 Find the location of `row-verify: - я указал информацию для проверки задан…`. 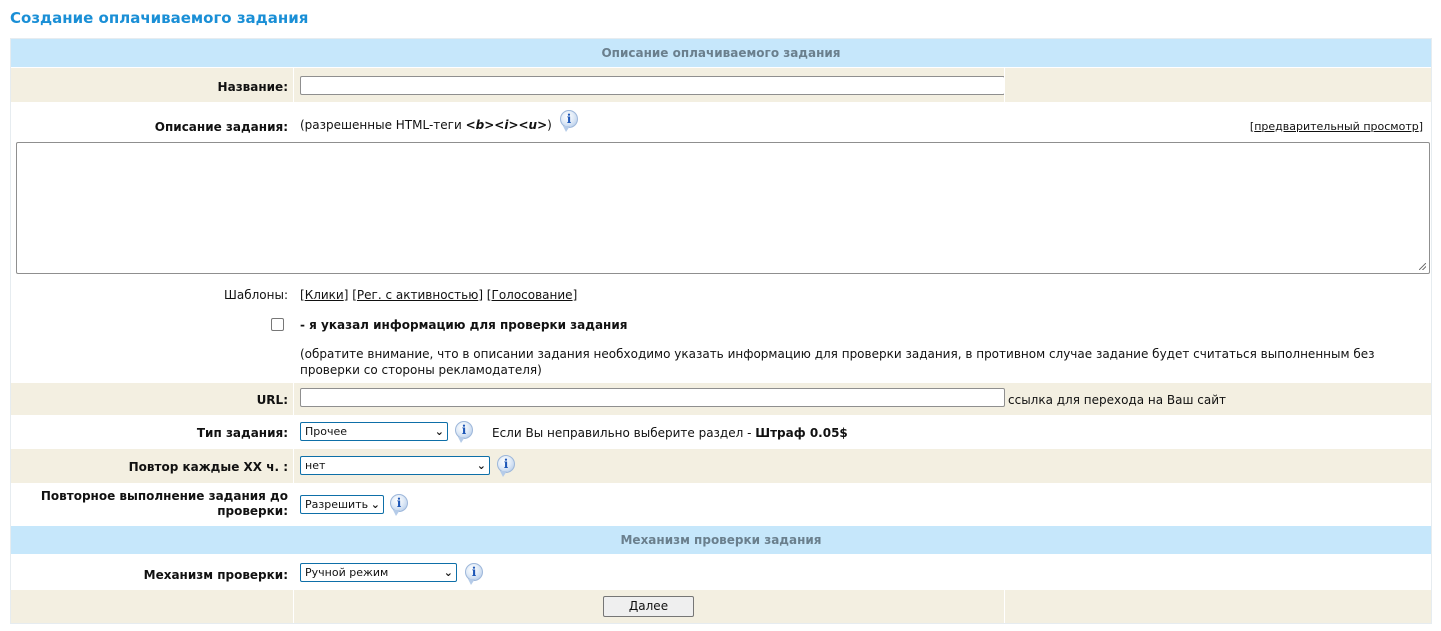

row-verify: - я указал информацию для проверки задан… is located at coordinates (721, 345).